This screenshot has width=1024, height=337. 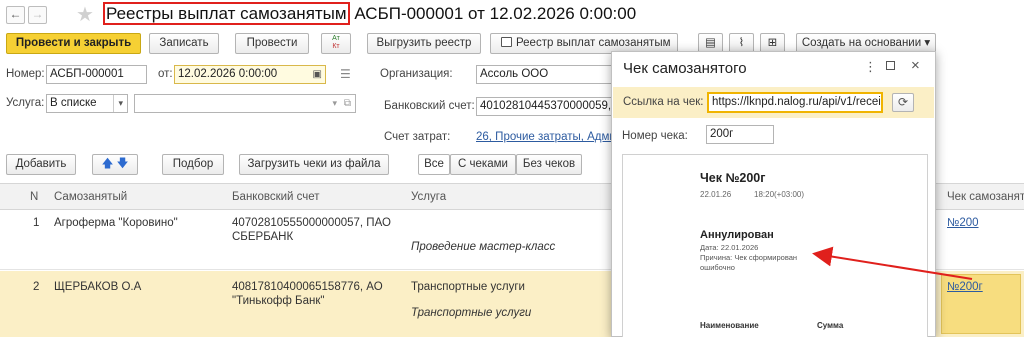 I want to click on receipt-cancel-date: Дата: 22.01.2026, so click(x=729, y=247).